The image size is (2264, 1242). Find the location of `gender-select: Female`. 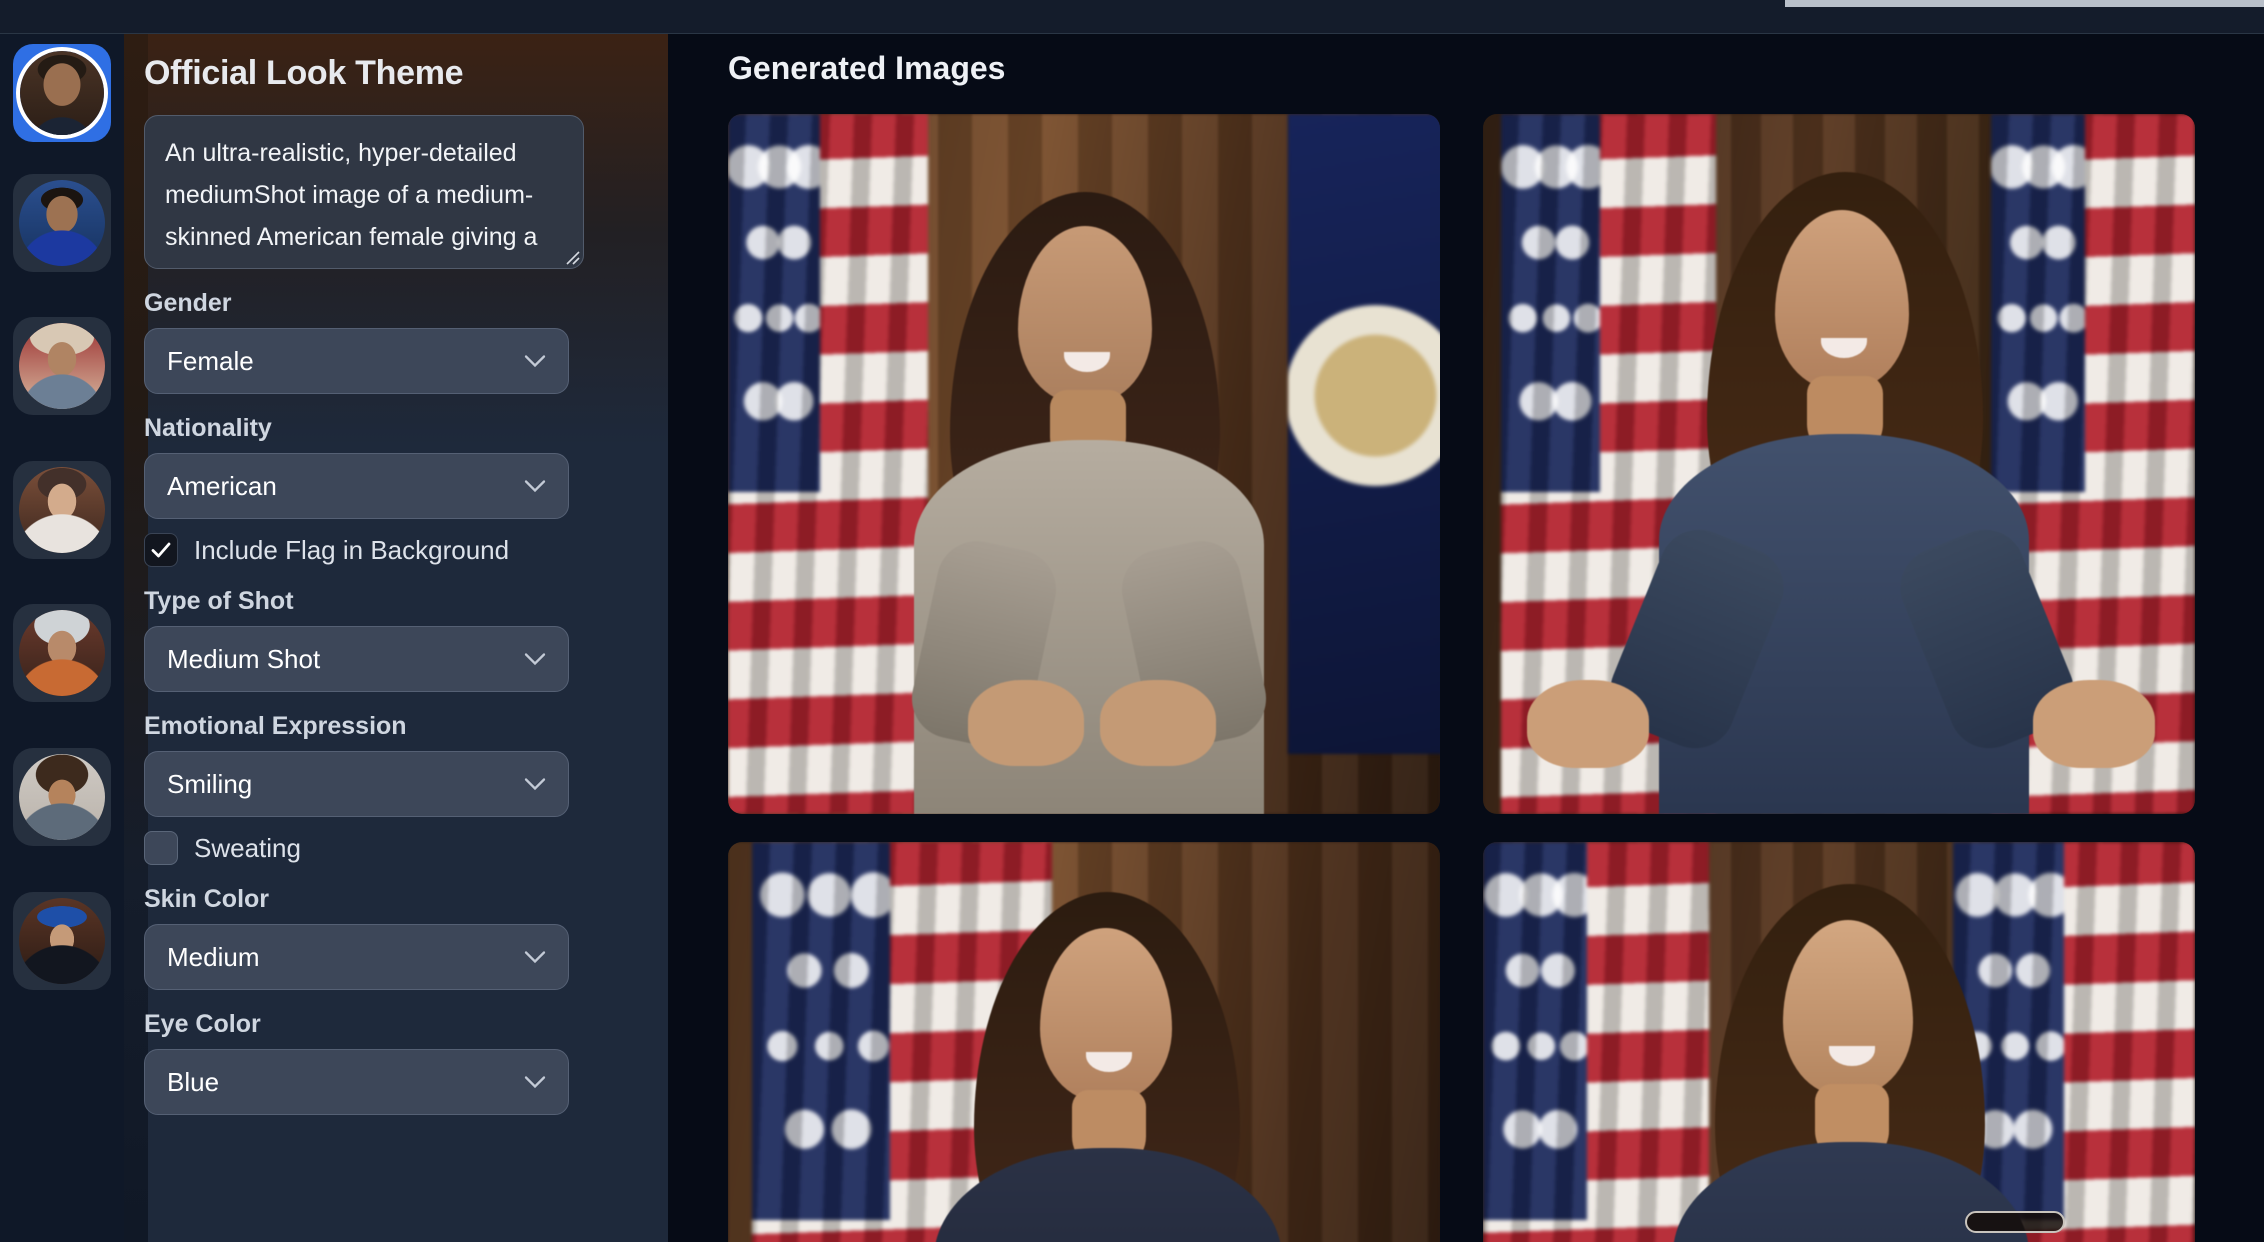

gender-select: Female is located at coordinates (356, 361).